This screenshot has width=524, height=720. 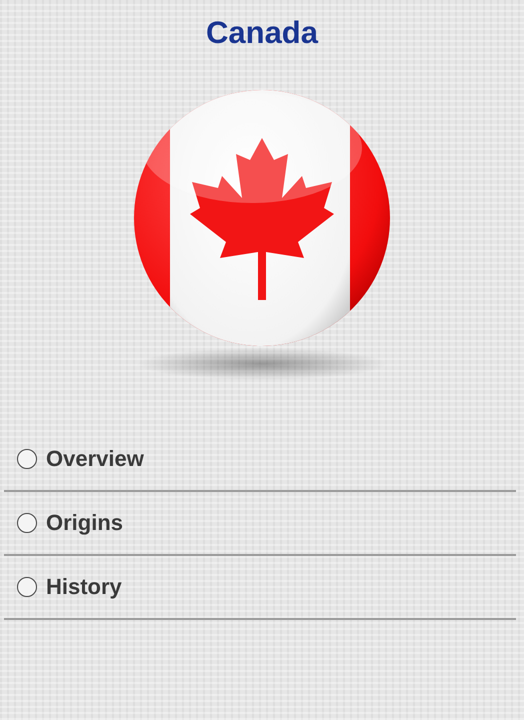 I want to click on option-label: History, so click(x=84, y=587).